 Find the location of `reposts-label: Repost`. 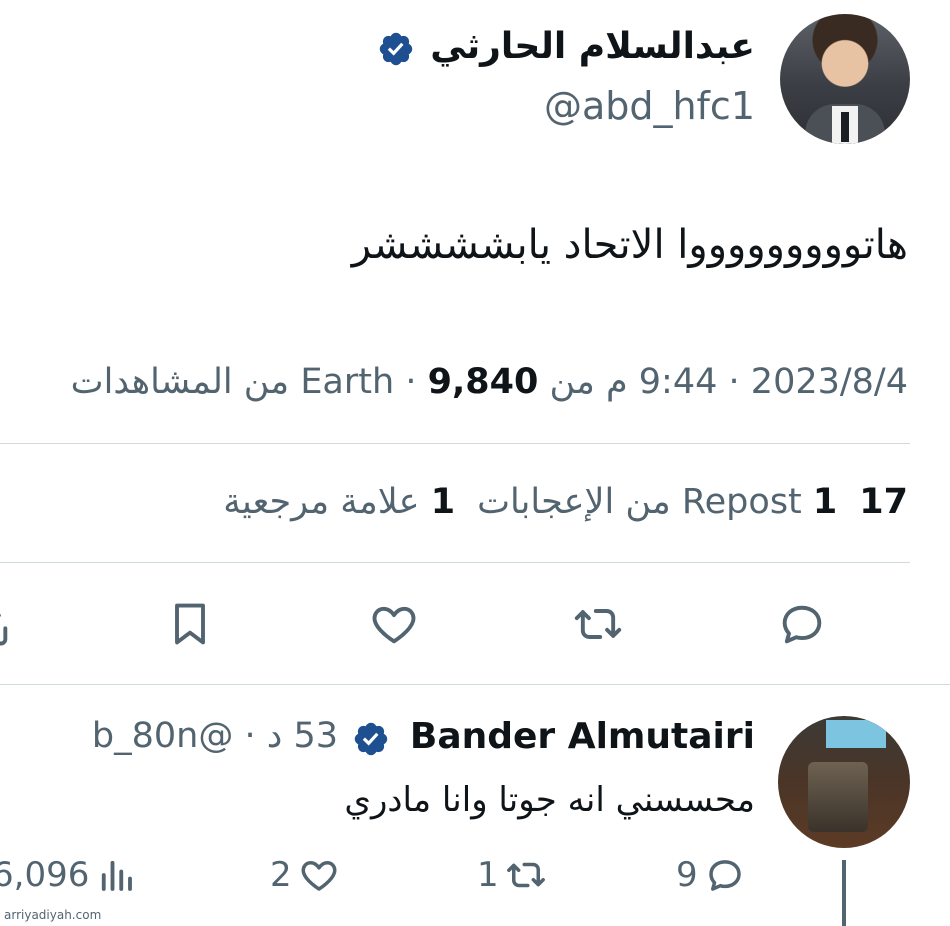

reposts-label: Repost is located at coordinates (741, 502).